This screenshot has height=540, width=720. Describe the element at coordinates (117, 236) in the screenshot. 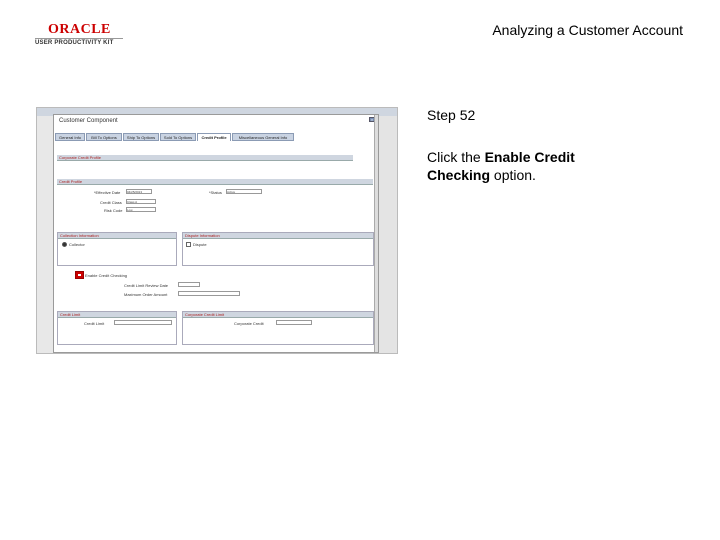

I see `section-collection-information: Collection Information` at that location.